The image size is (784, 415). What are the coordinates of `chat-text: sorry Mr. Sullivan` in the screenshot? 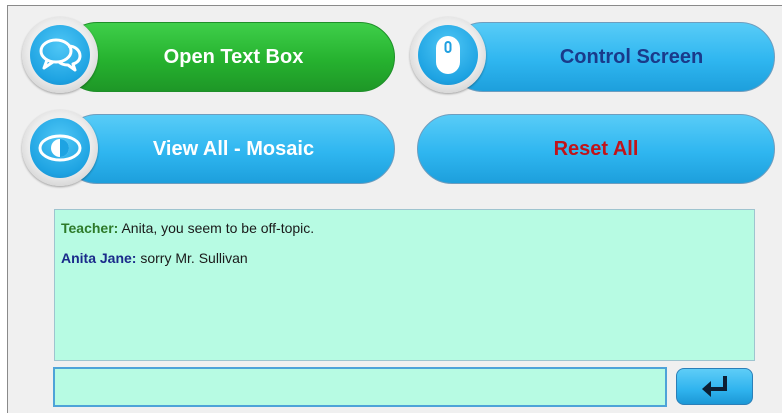 It's located at (192, 258).